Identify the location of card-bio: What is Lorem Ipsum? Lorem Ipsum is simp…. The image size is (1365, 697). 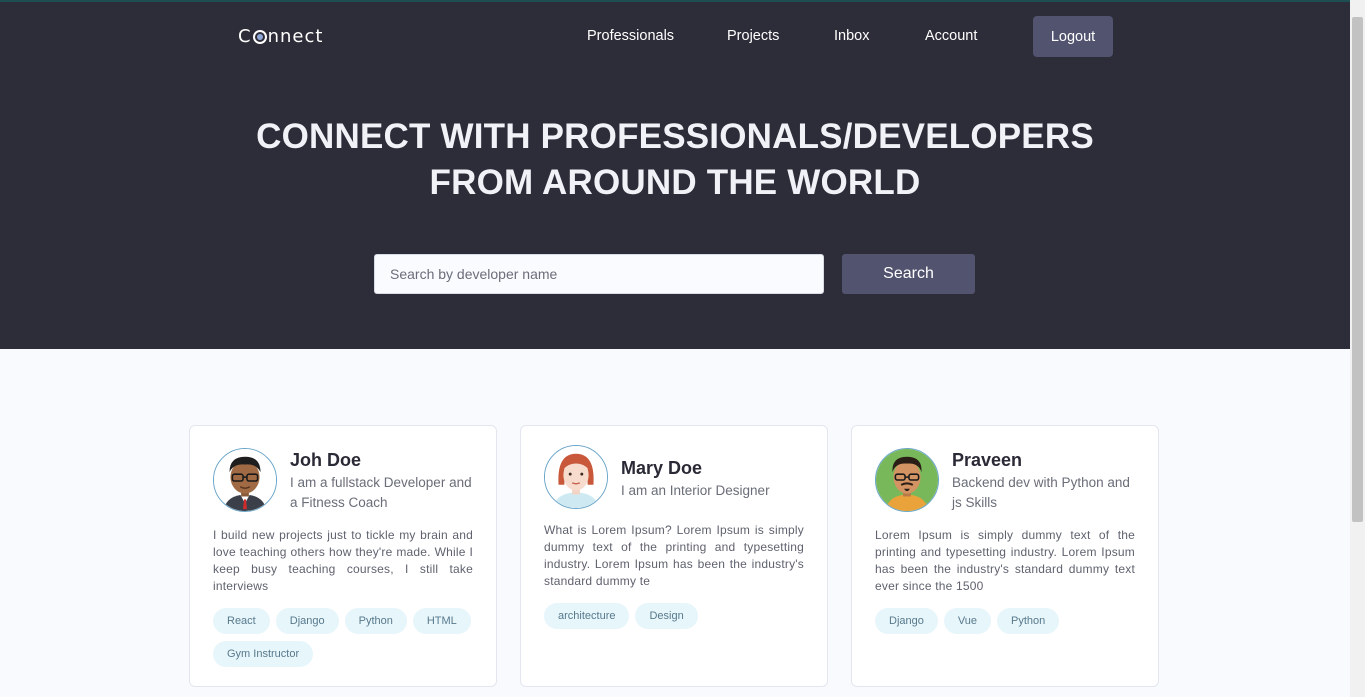
(674, 555).